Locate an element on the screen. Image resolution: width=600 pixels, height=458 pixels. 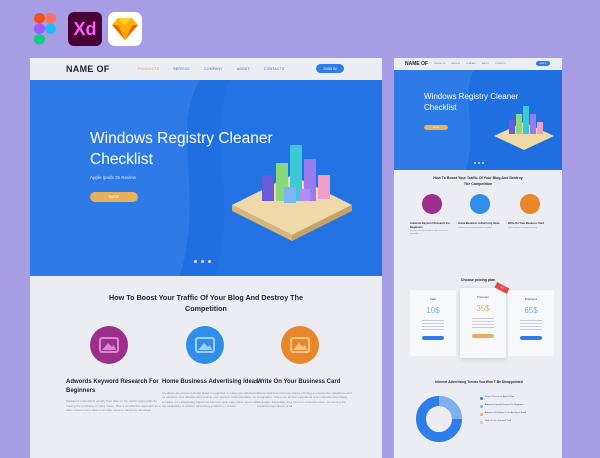
feature-title: Home Business Advertising Ideas is located at coordinates (210, 382).